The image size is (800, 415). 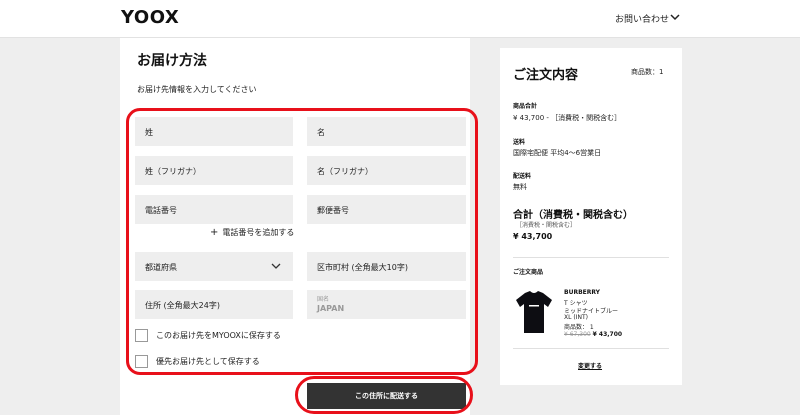 I want to click on yoox-logo: YOOX, so click(x=150, y=17).